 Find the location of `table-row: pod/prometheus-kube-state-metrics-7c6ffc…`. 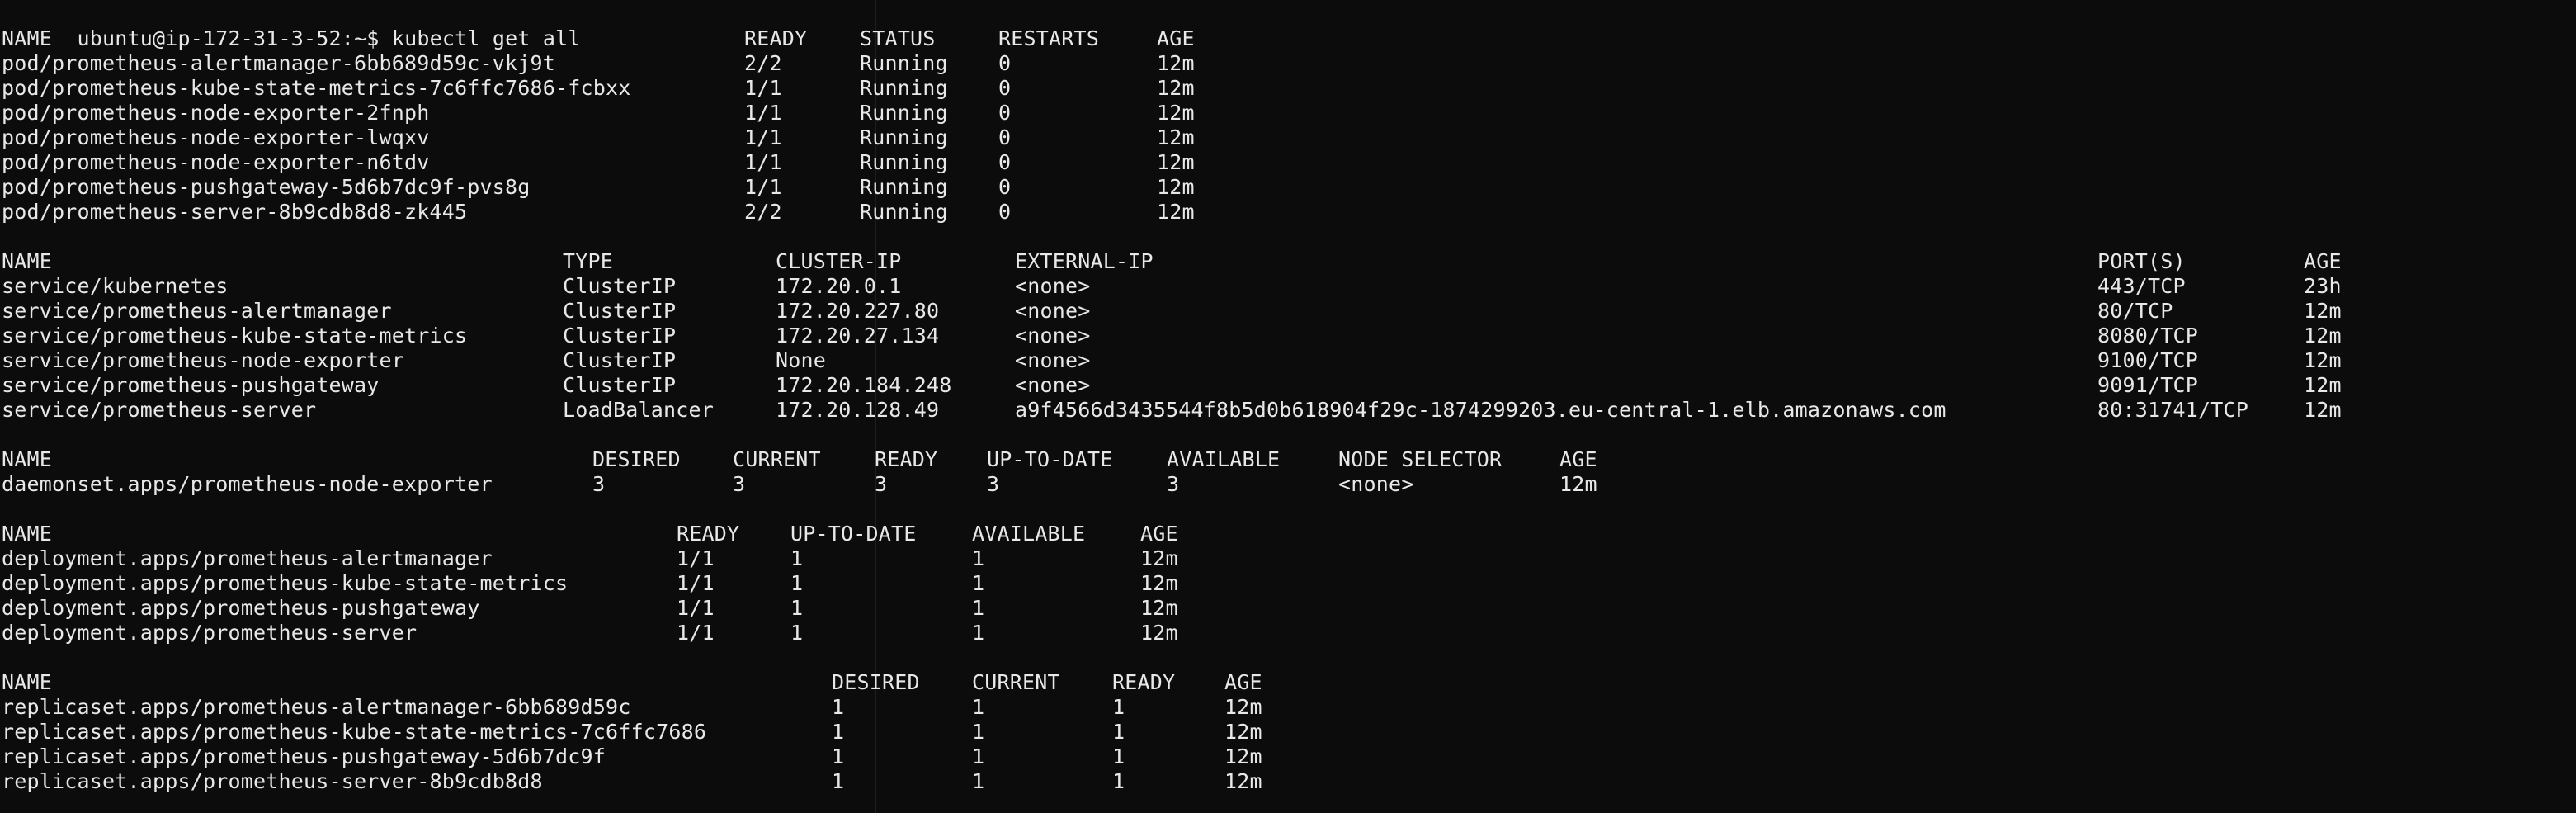

table-row: pod/prometheus-kube-state-metrics-7c6ffc… is located at coordinates (598, 88).